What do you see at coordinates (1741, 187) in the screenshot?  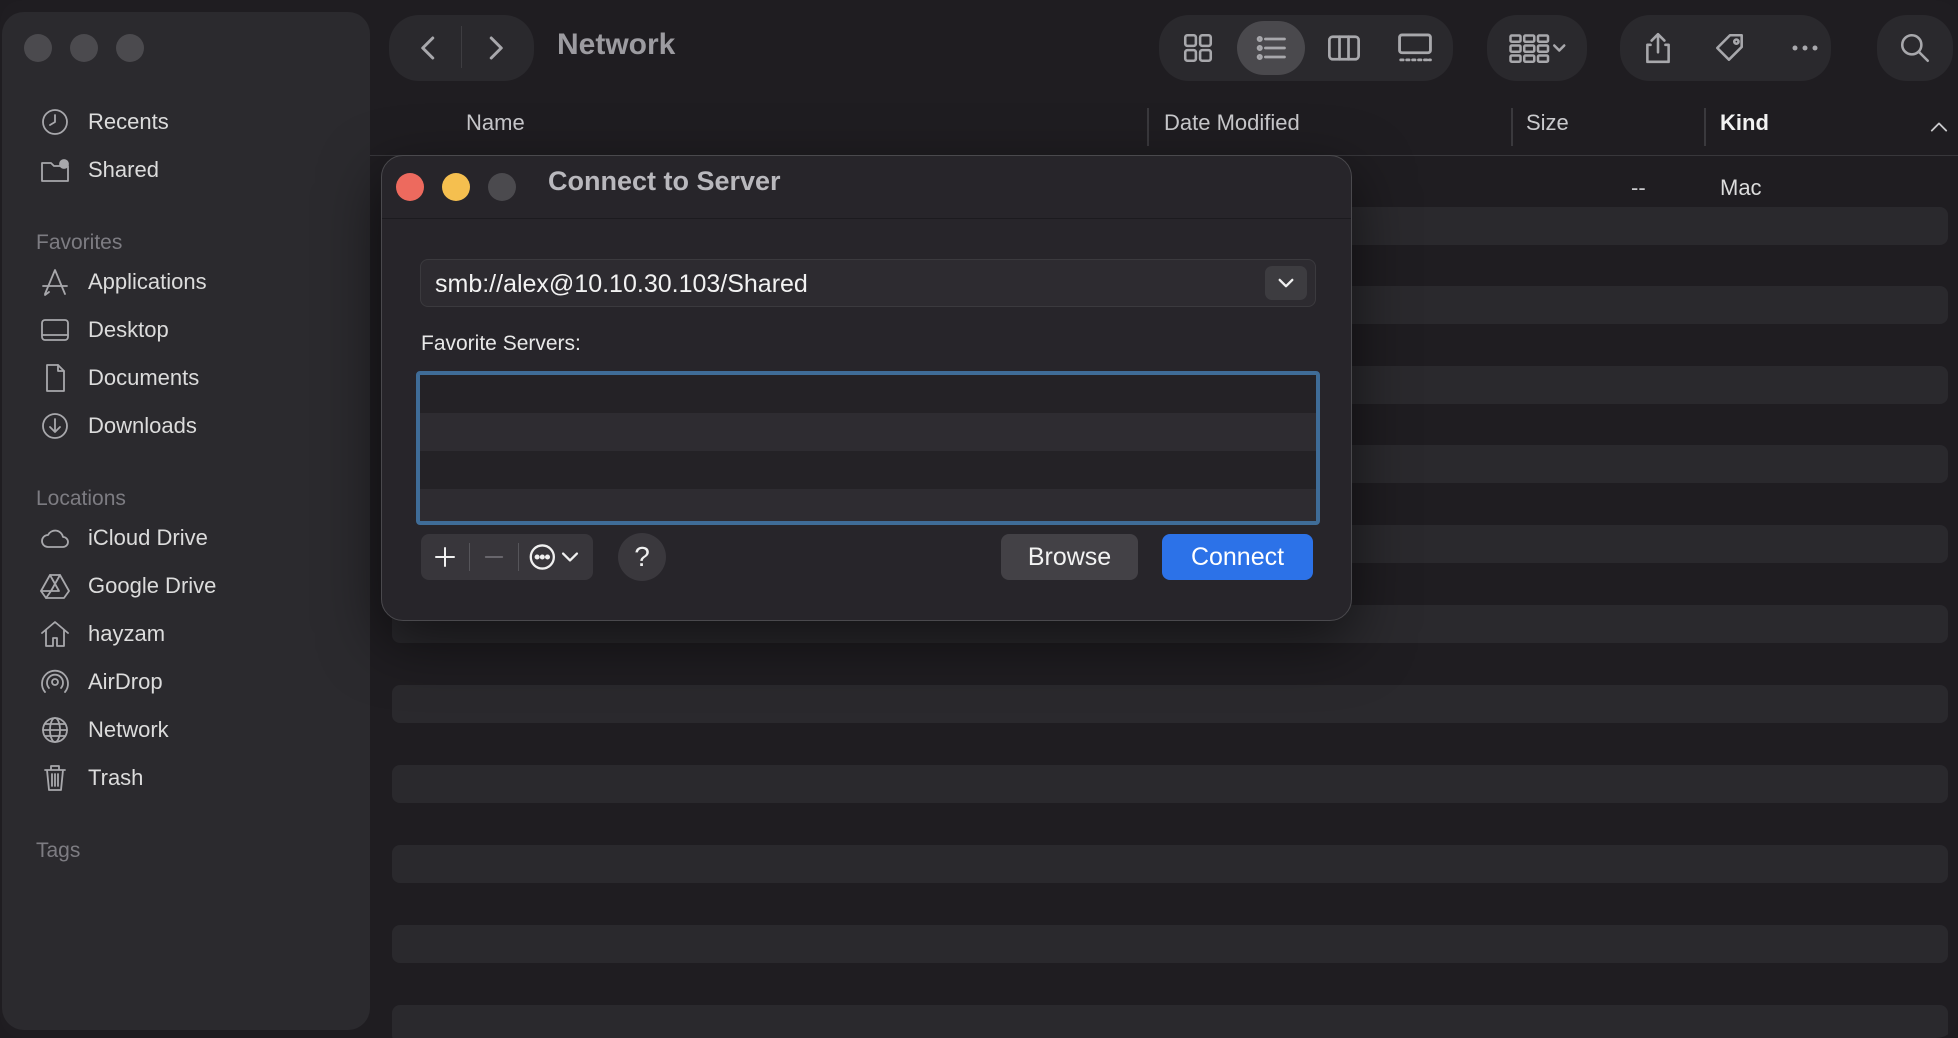 I see `row-kind: Mac` at bounding box center [1741, 187].